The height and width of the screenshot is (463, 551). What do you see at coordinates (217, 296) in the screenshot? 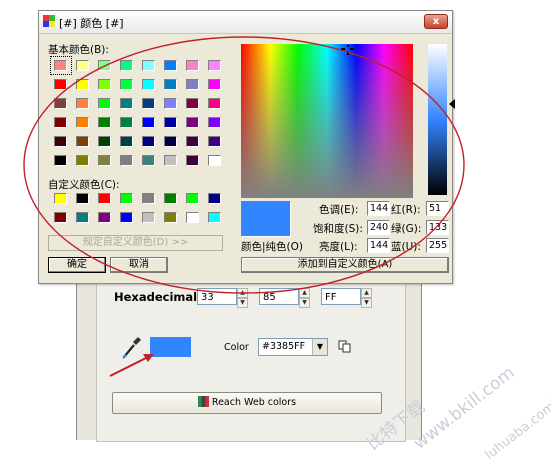
I see `hex-r-input: 33` at bounding box center [217, 296].